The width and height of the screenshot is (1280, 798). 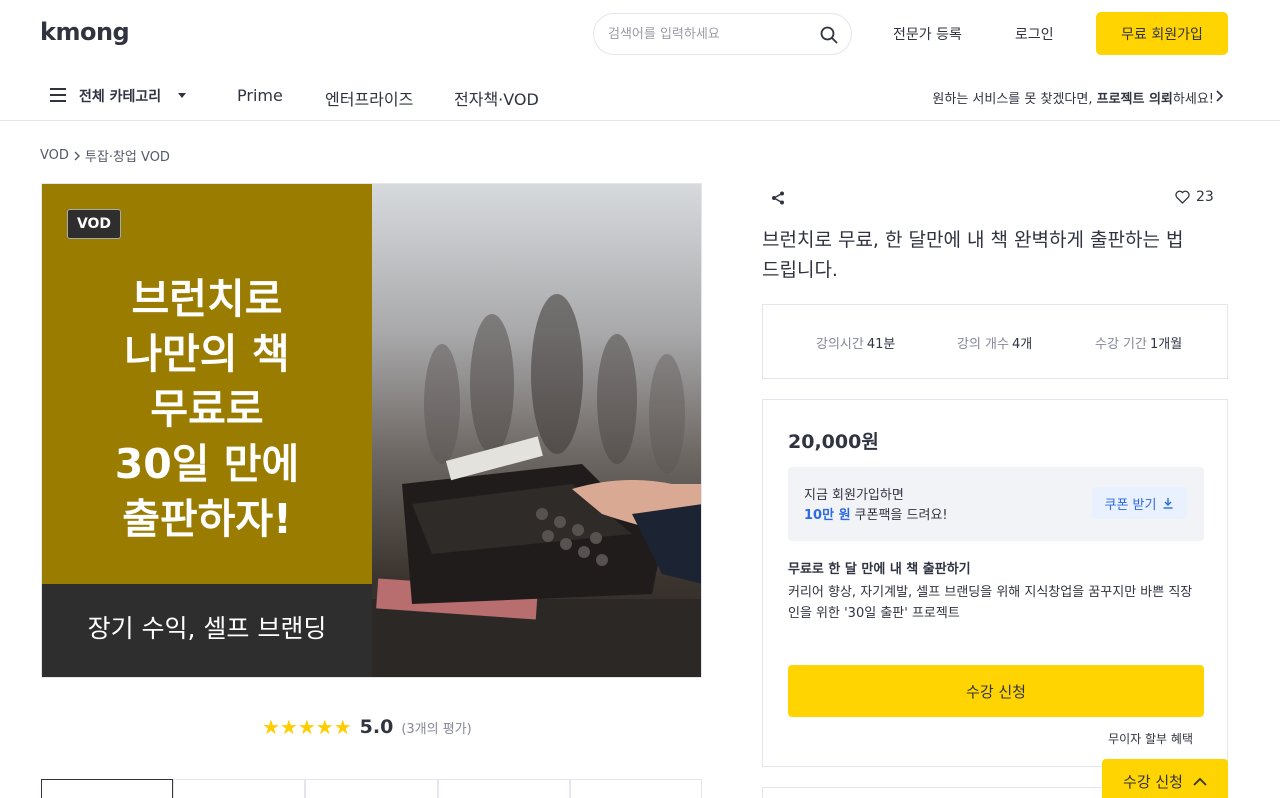 What do you see at coordinates (54, 155) in the screenshot?
I see `breadcrumb-vod: VOD` at bounding box center [54, 155].